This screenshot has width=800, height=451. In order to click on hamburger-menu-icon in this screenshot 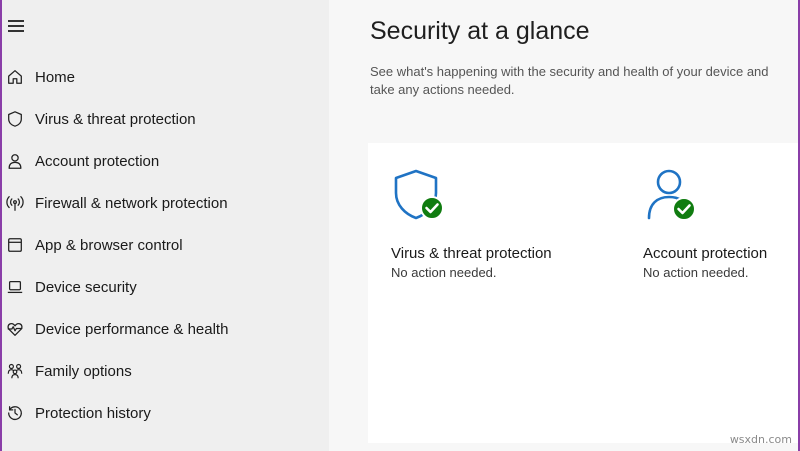, I will do `click(16, 26)`.